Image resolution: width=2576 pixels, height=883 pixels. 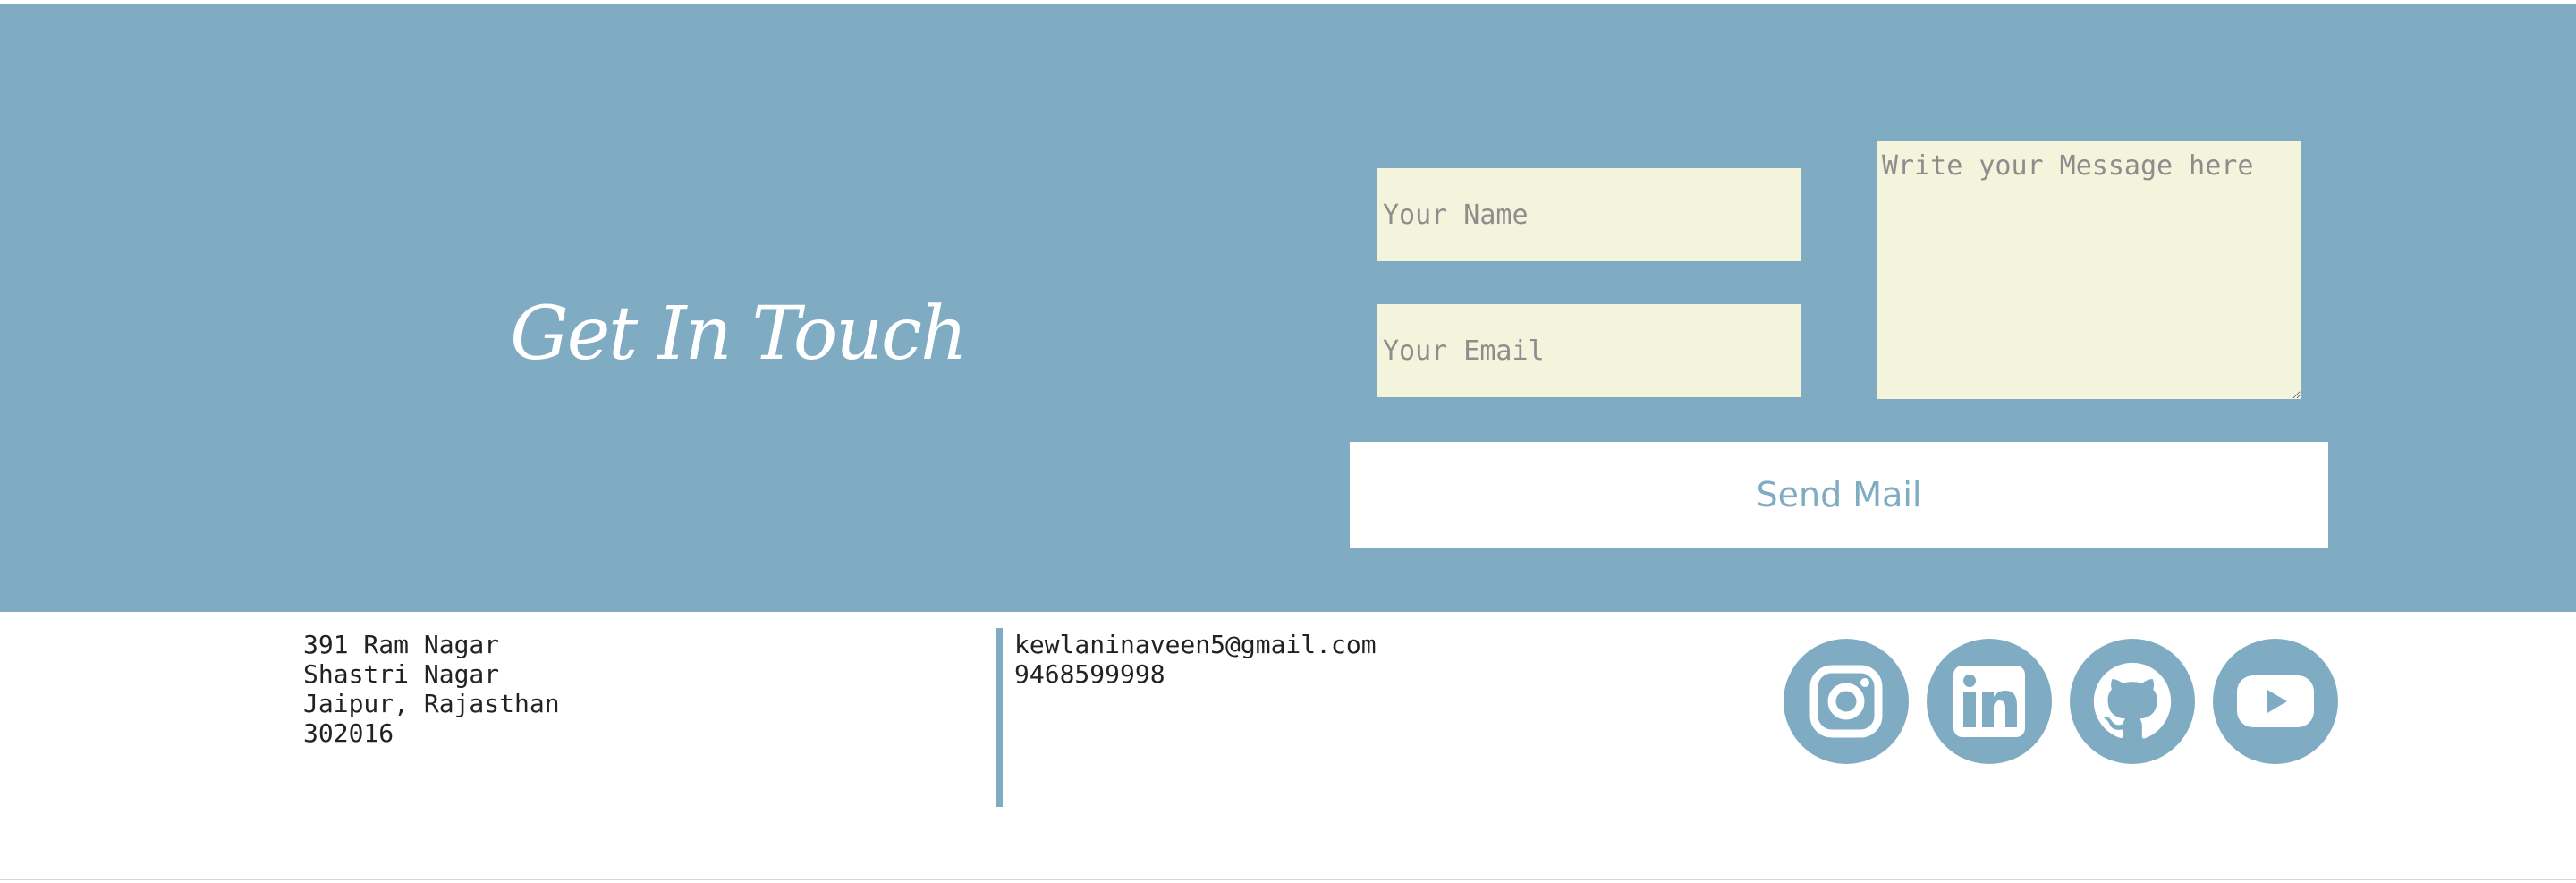 I want to click on linkedin-link, so click(x=1989, y=702).